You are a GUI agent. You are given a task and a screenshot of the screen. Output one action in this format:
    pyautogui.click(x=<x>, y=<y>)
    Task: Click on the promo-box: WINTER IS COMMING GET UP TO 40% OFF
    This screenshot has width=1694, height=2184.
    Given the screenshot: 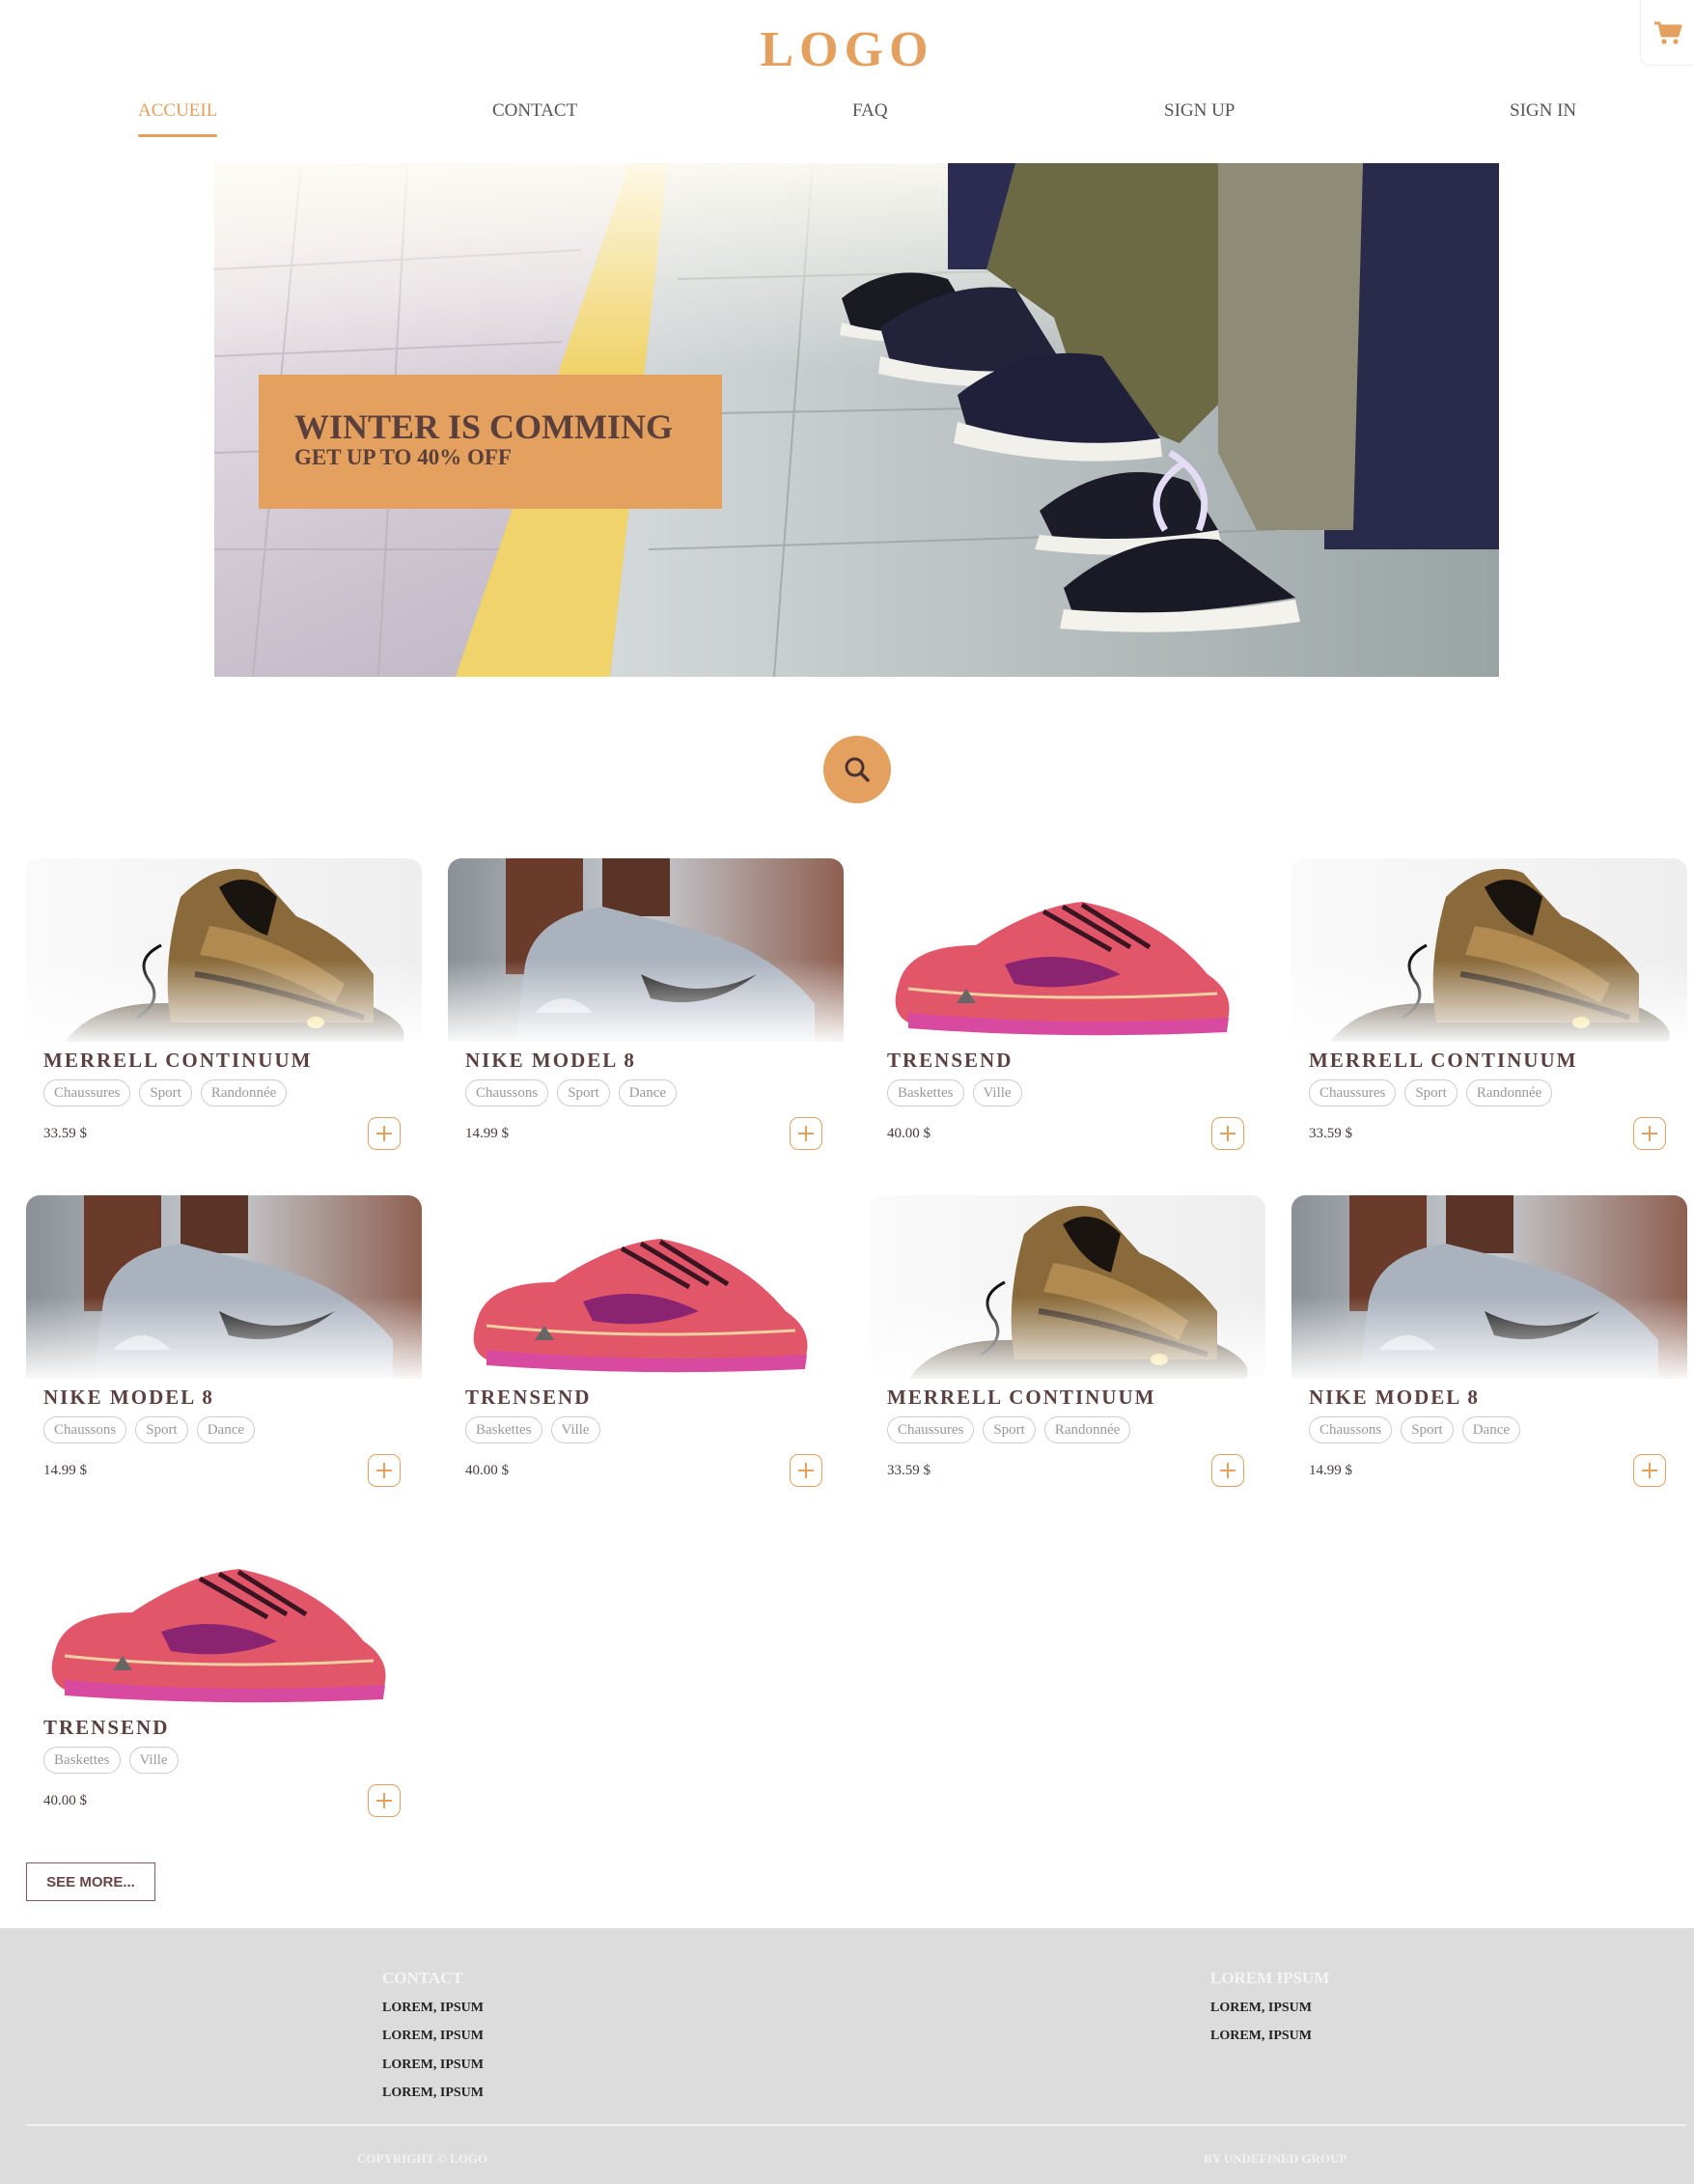 What is the action you would take?
    pyautogui.click(x=490, y=442)
    